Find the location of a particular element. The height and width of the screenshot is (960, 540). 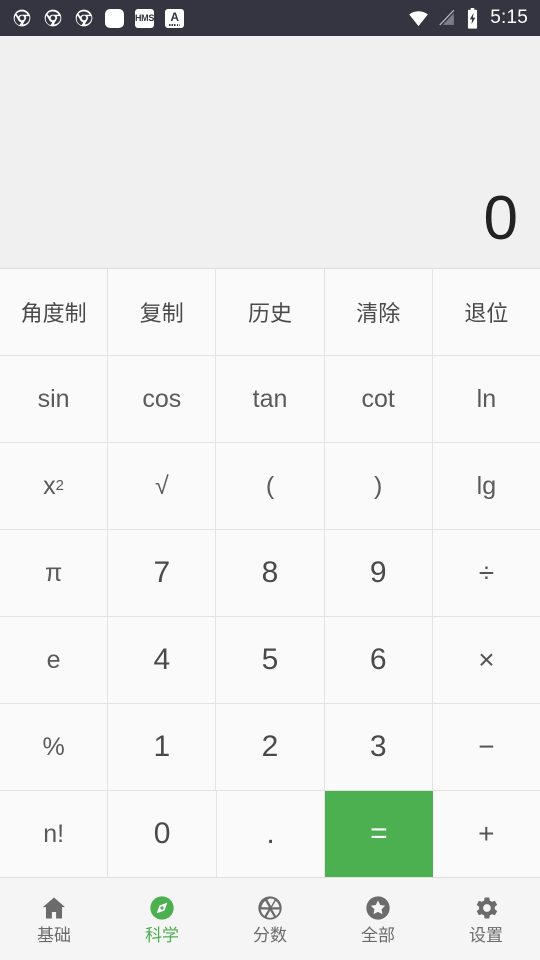

keypad-row: e 4 5 6 × is located at coordinates (270, 660).